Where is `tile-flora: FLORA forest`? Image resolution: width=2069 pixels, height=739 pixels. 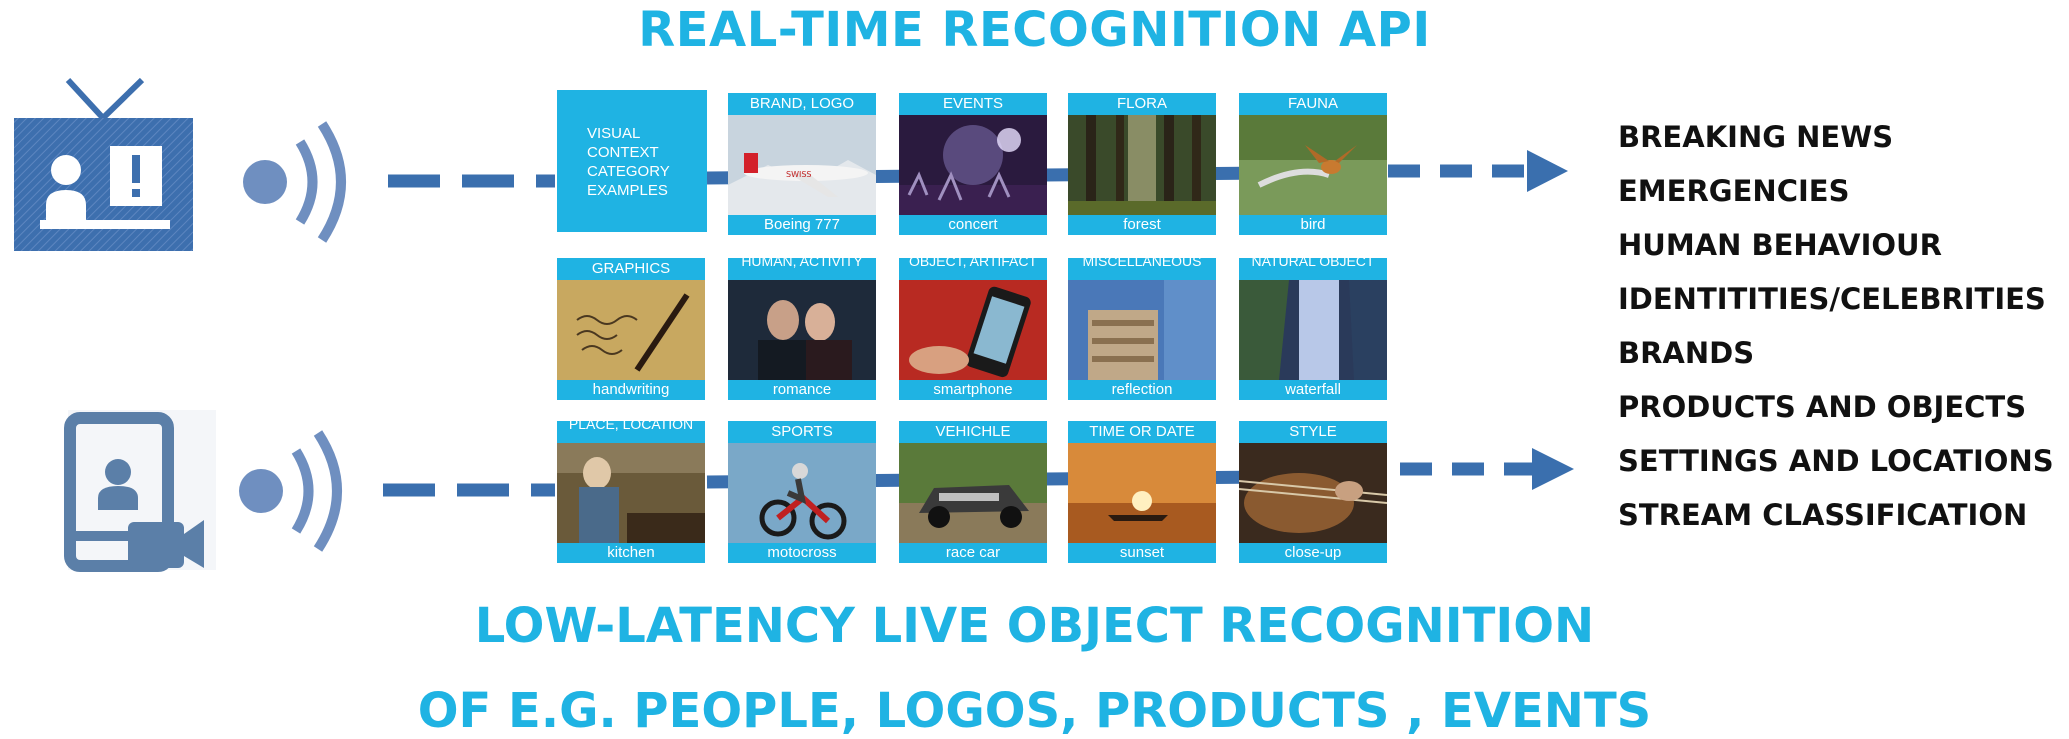
tile-flora: FLORA forest is located at coordinates (1142, 164).